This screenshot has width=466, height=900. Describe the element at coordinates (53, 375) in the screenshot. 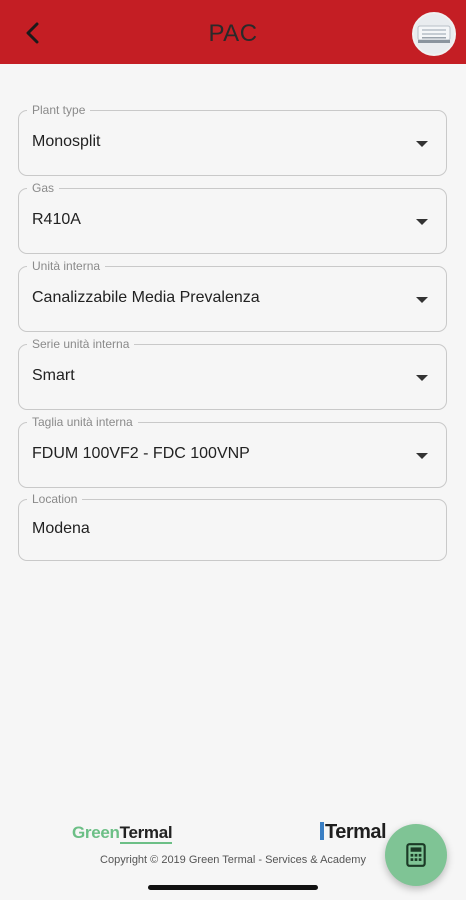

I see `indoor-series-value: Smart` at that location.